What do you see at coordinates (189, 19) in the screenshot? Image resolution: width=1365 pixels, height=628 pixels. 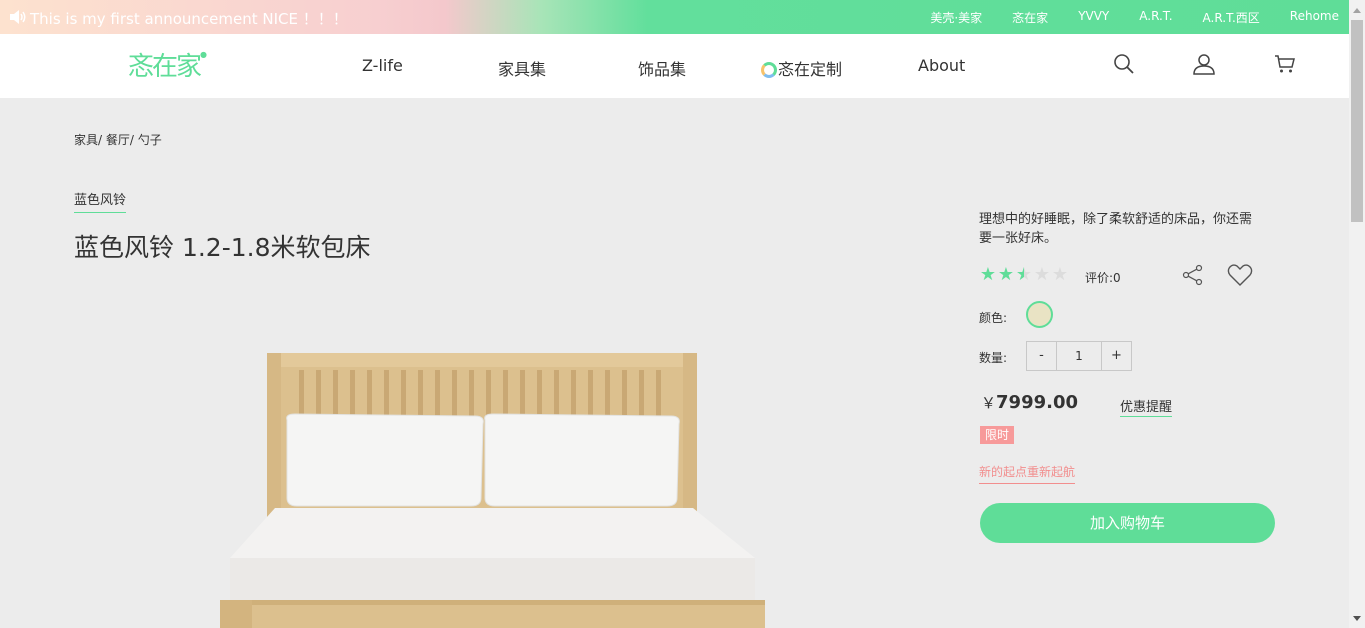 I see `announcement-text: This is my first announcement NICE ！！！` at bounding box center [189, 19].